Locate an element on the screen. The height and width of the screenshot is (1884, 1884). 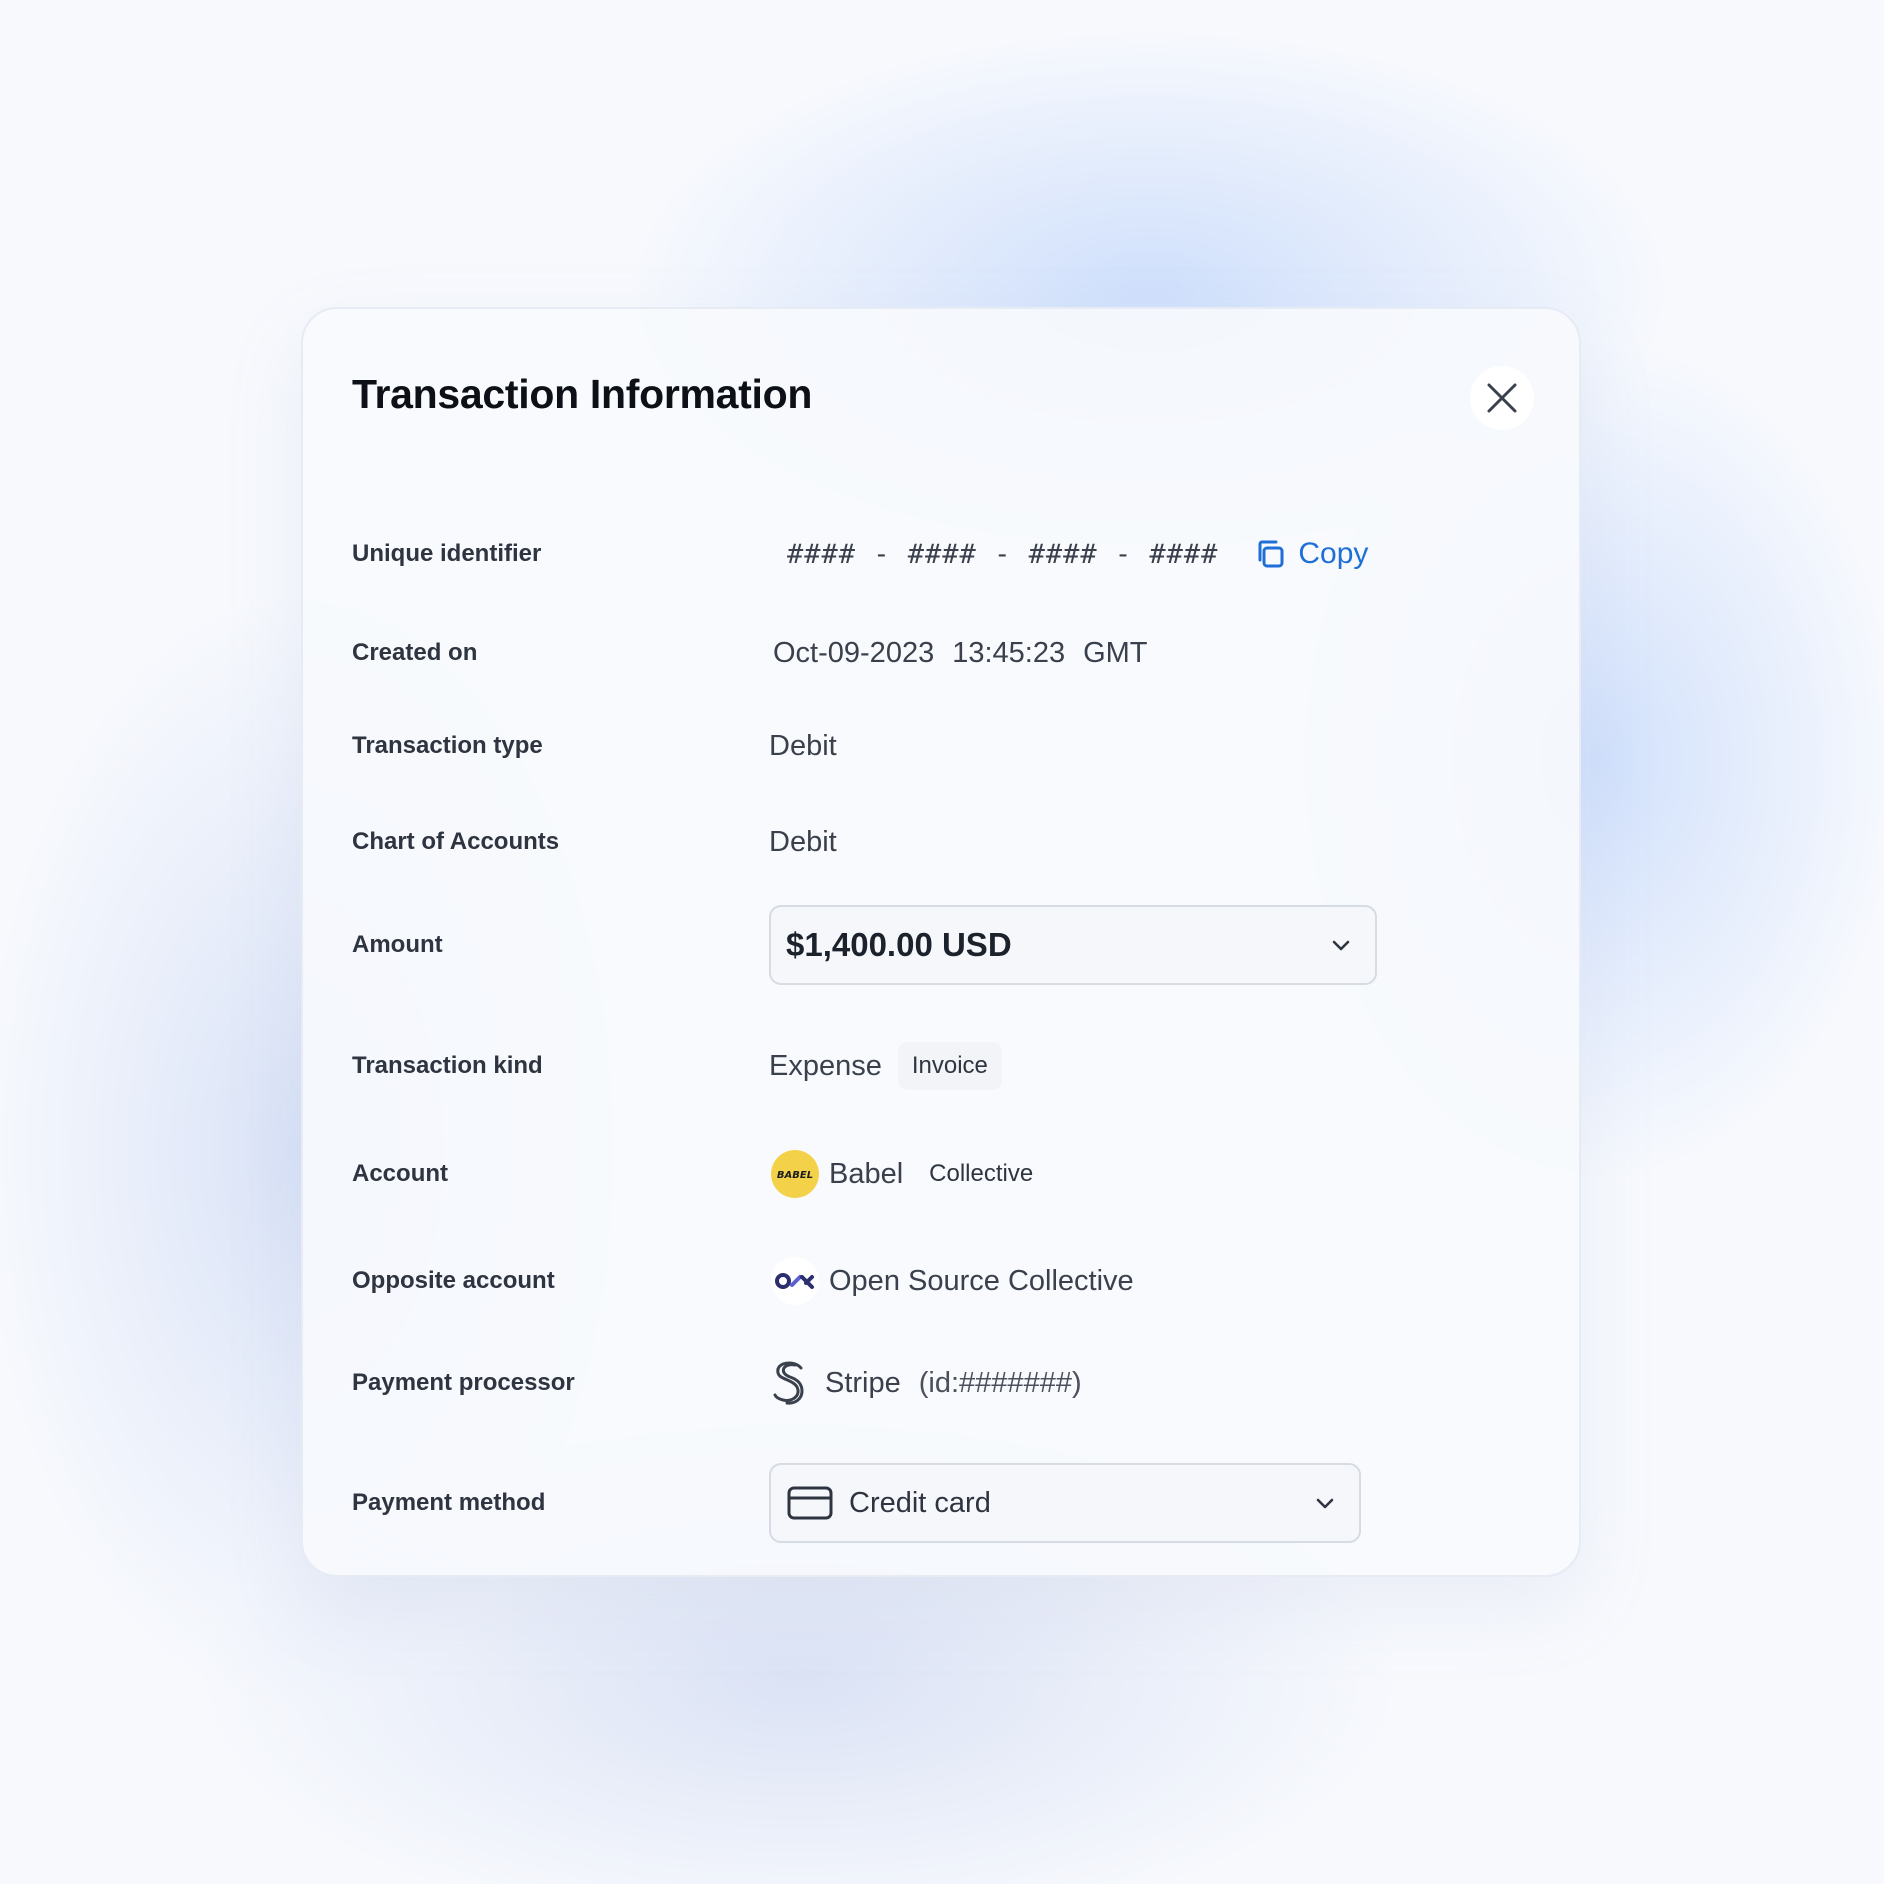
unique-identifier-value-group: #### - #### - #### - #### Copy is located at coordinates (1068, 554).